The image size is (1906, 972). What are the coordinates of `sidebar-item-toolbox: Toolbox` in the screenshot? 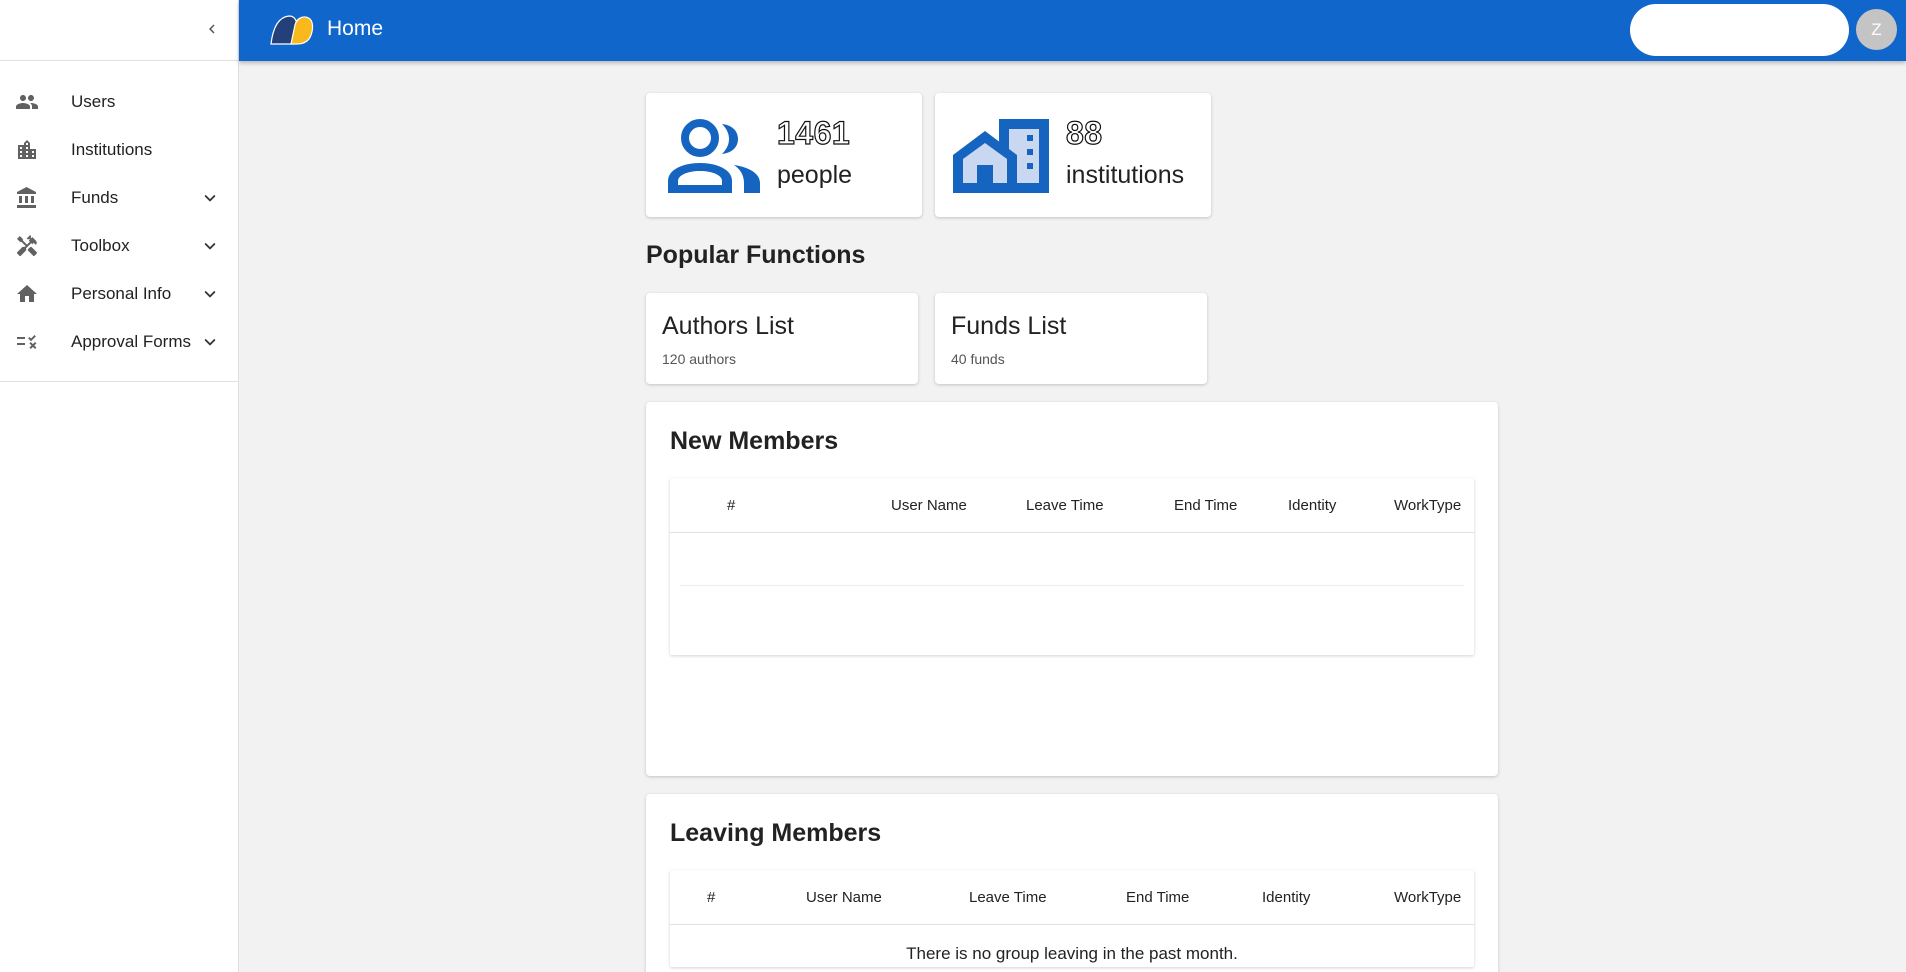 It's located at (119, 246).